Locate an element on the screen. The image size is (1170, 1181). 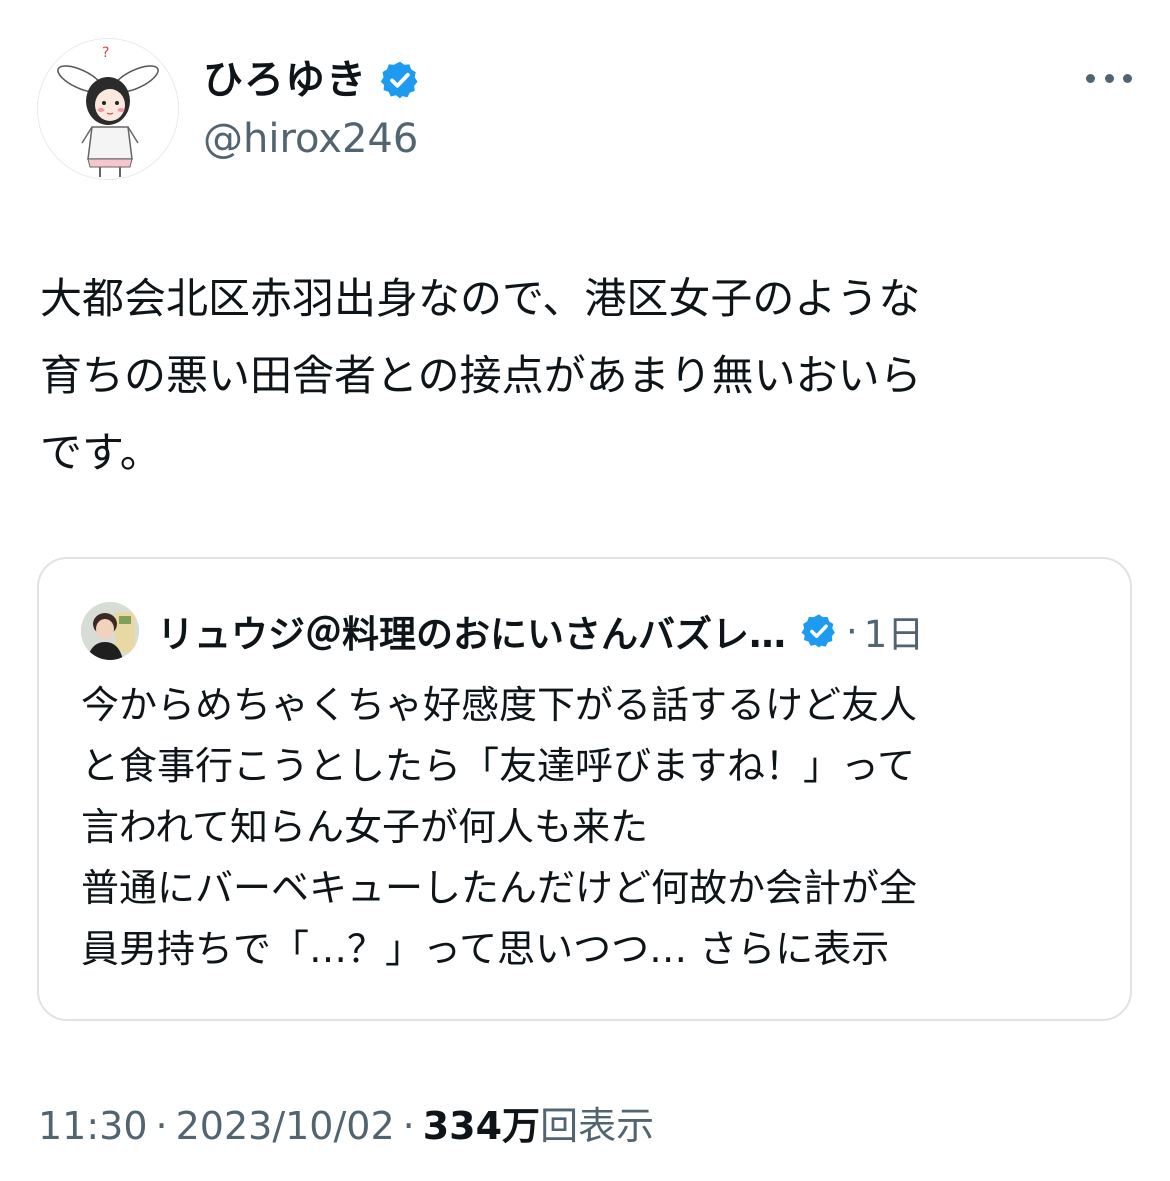
views-count: 334万 is located at coordinates (481, 1126).